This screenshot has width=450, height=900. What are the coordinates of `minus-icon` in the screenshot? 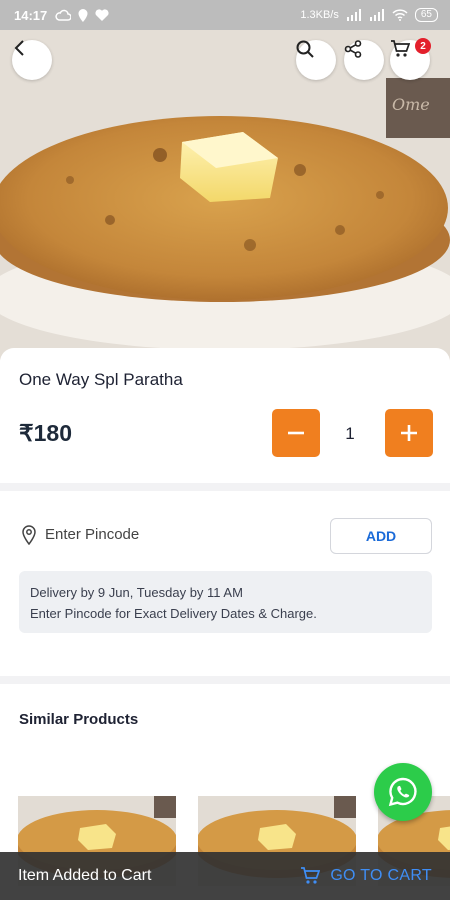 It's located at (296, 433).